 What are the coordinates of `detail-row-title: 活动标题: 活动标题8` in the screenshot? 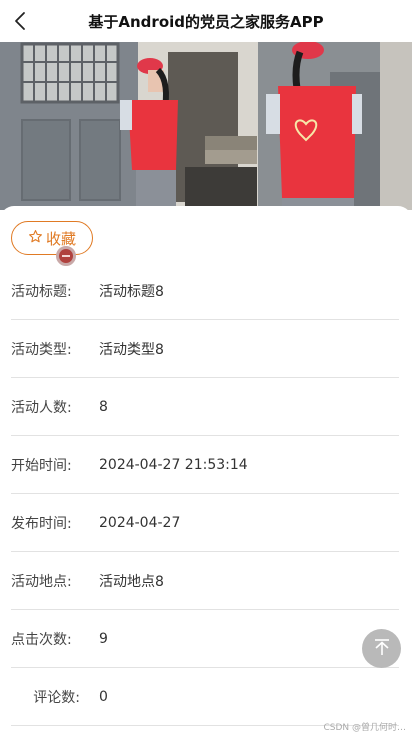 It's located at (205, 291).